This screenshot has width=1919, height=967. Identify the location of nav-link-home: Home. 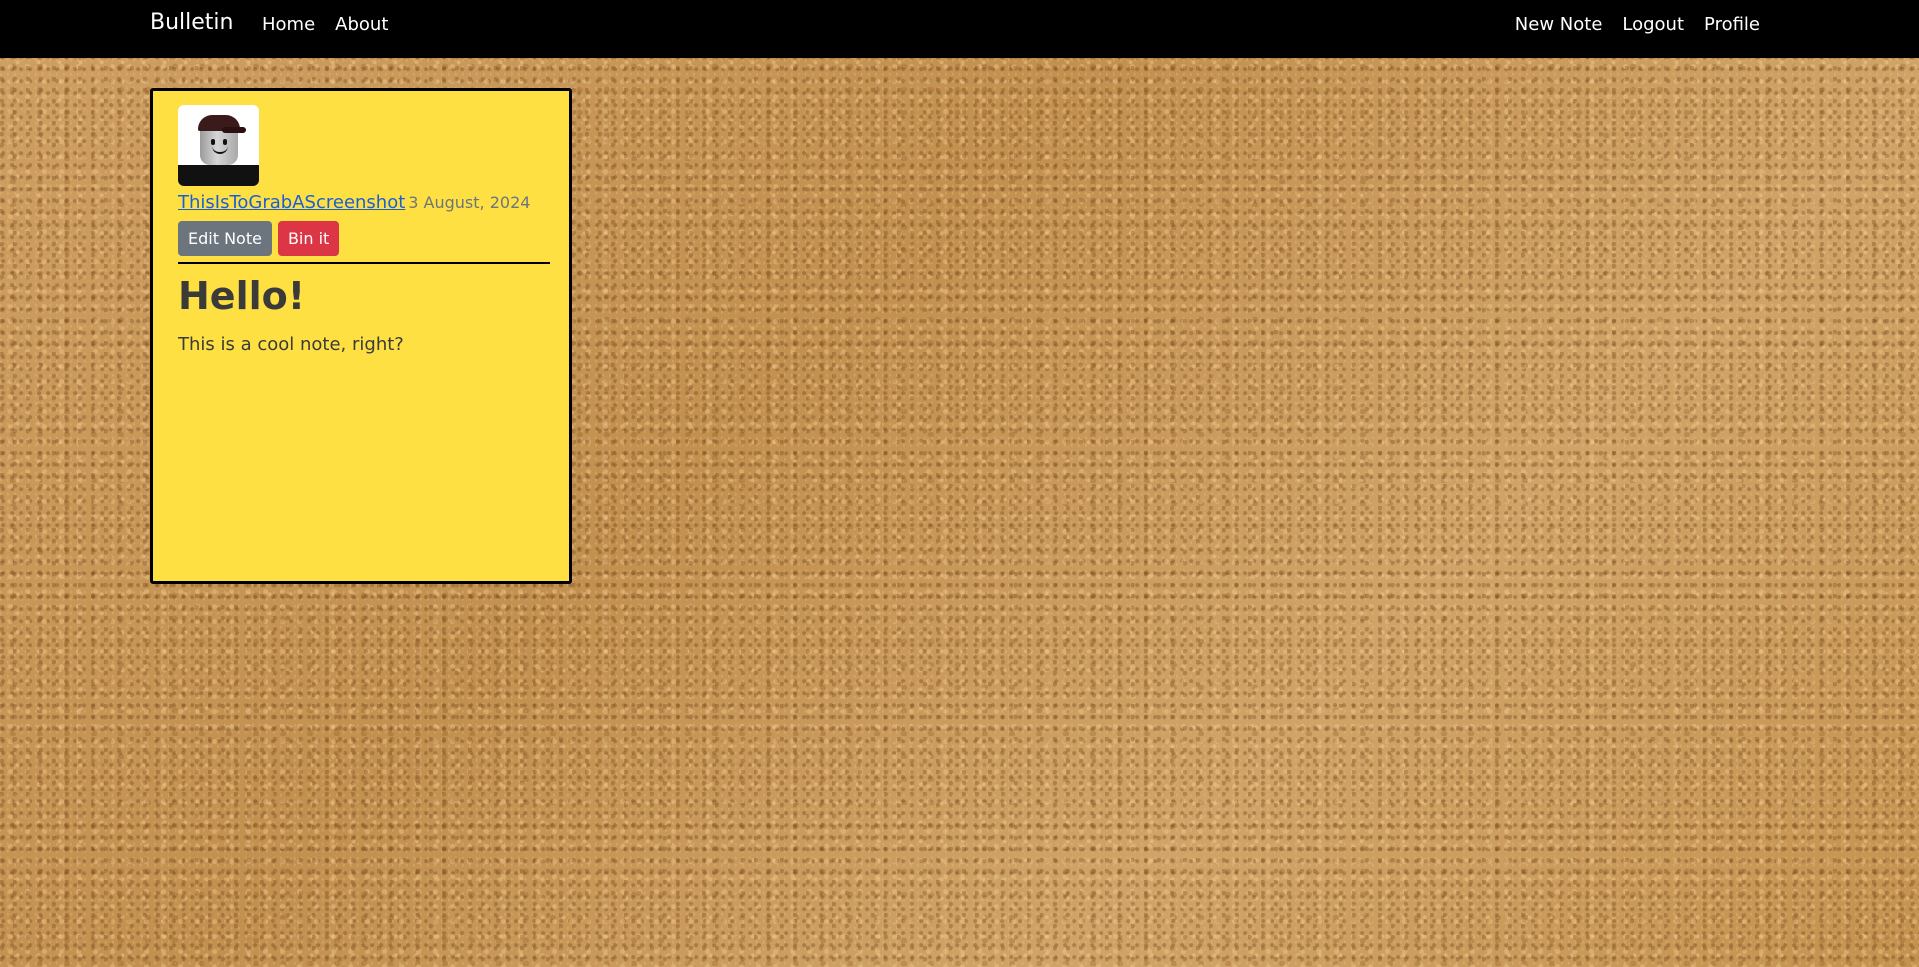
(288, 24).